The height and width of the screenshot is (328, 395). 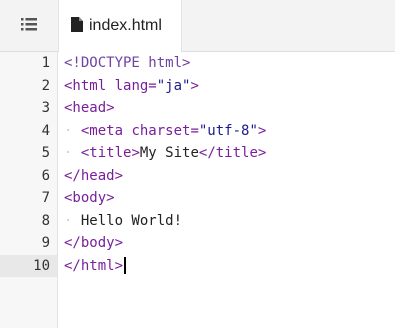 What do you see at coordinates (226, 86) in the screenshot?
I see `code-line: <html lang="ja">` at bounding box center [226, 86].